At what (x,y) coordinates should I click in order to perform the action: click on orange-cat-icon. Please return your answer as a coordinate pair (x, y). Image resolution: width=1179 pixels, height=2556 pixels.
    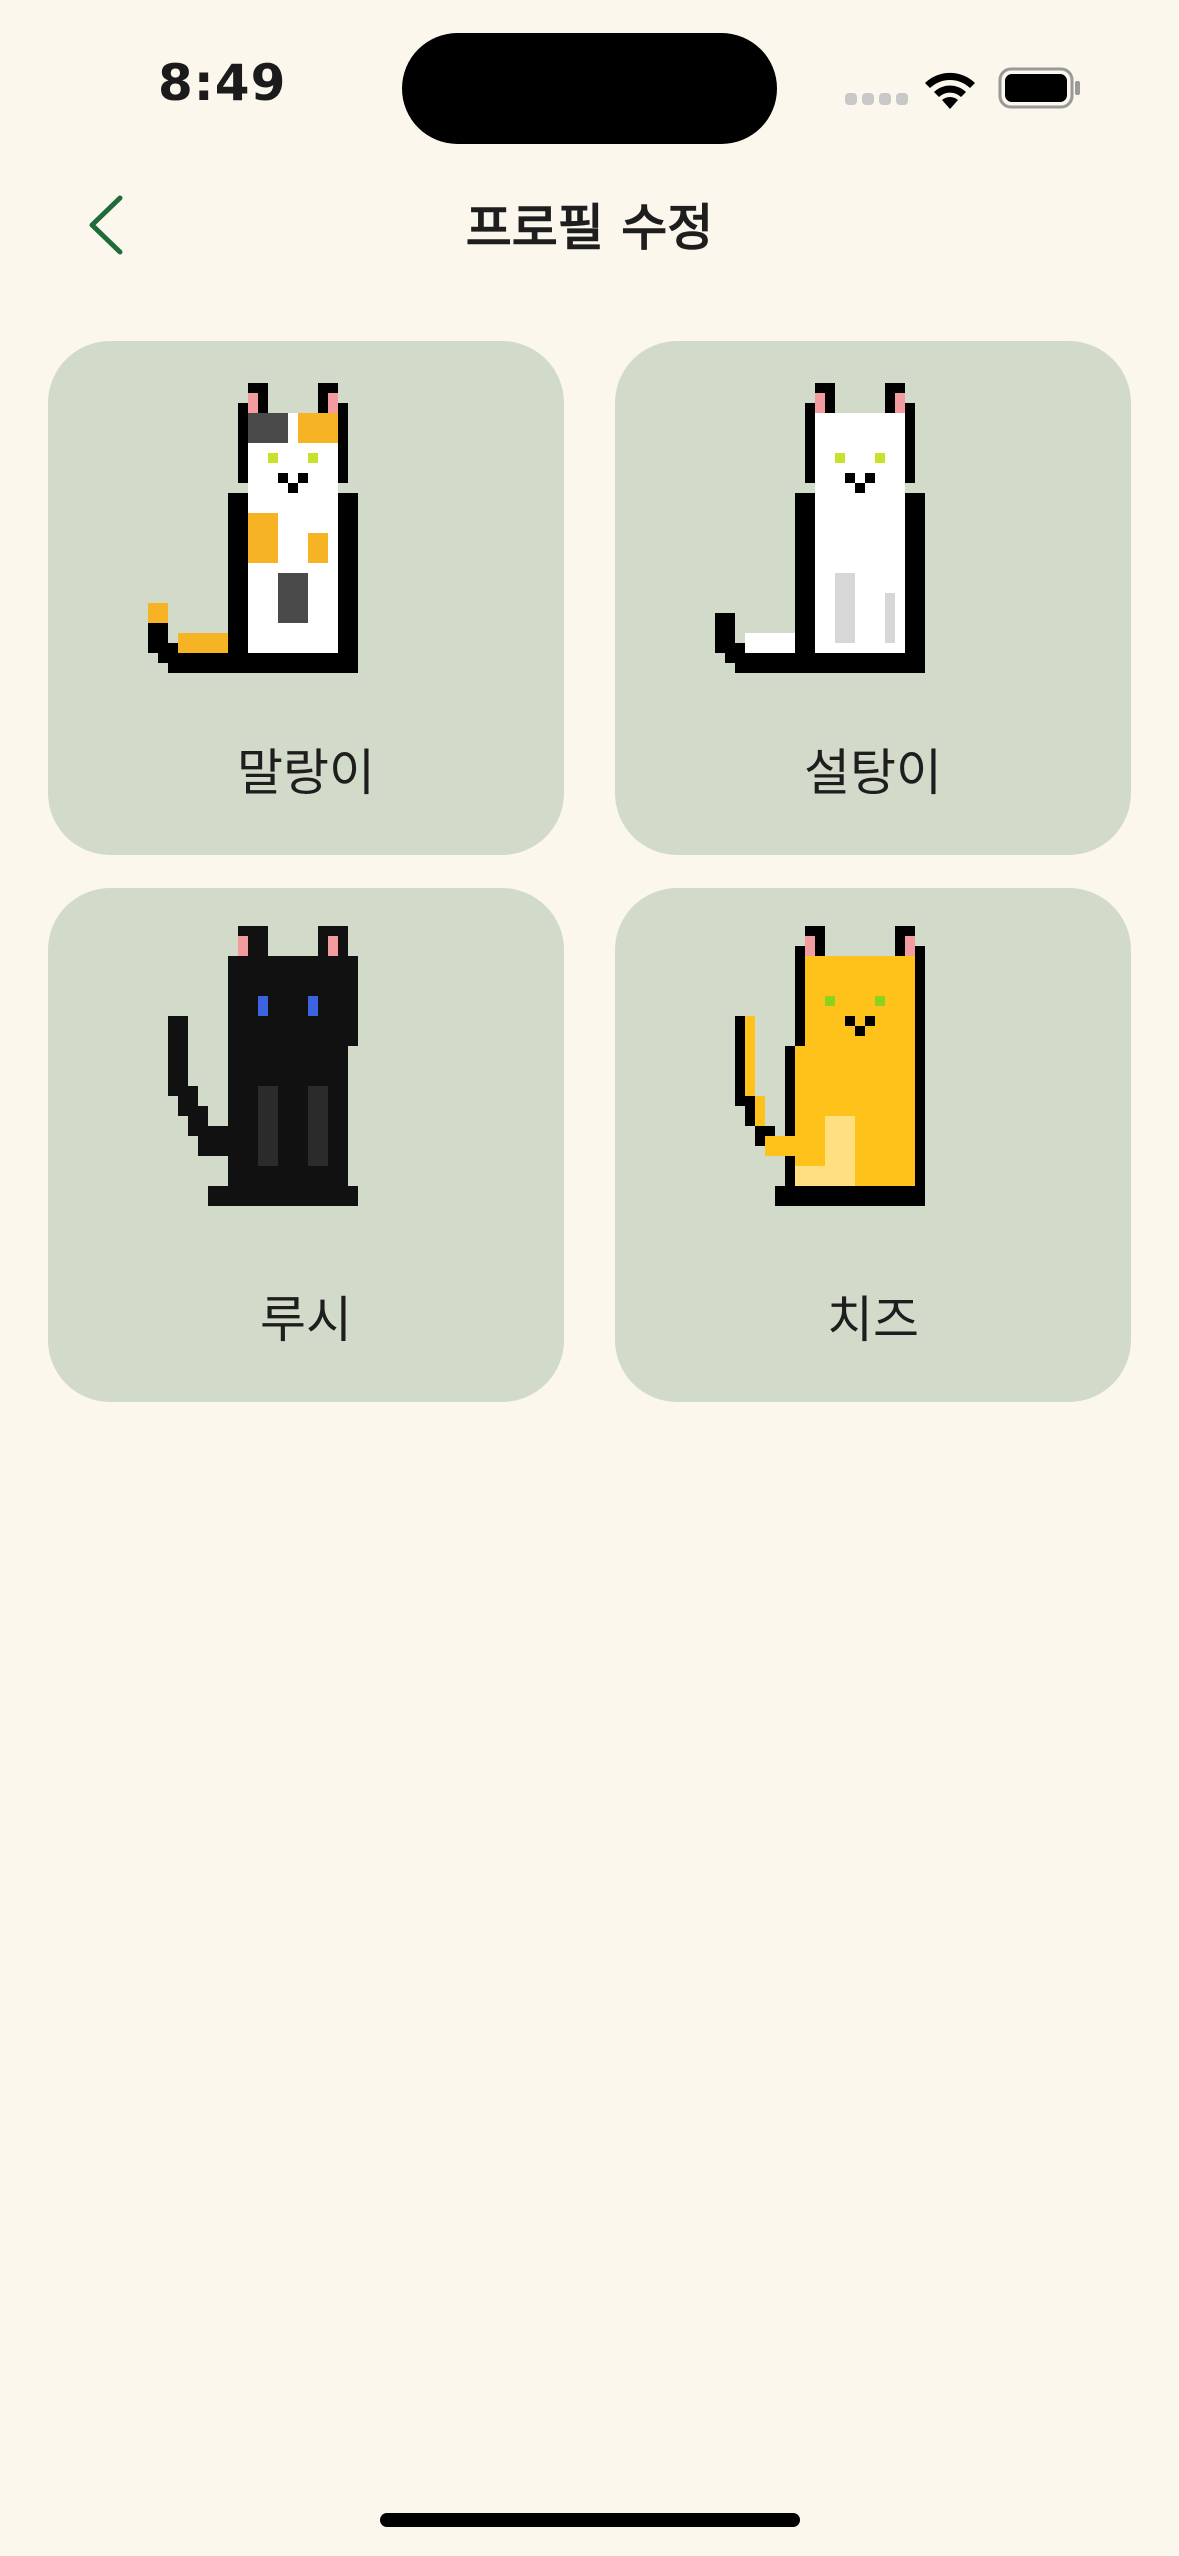
    Looking at the image, I should click on (830, 1066).